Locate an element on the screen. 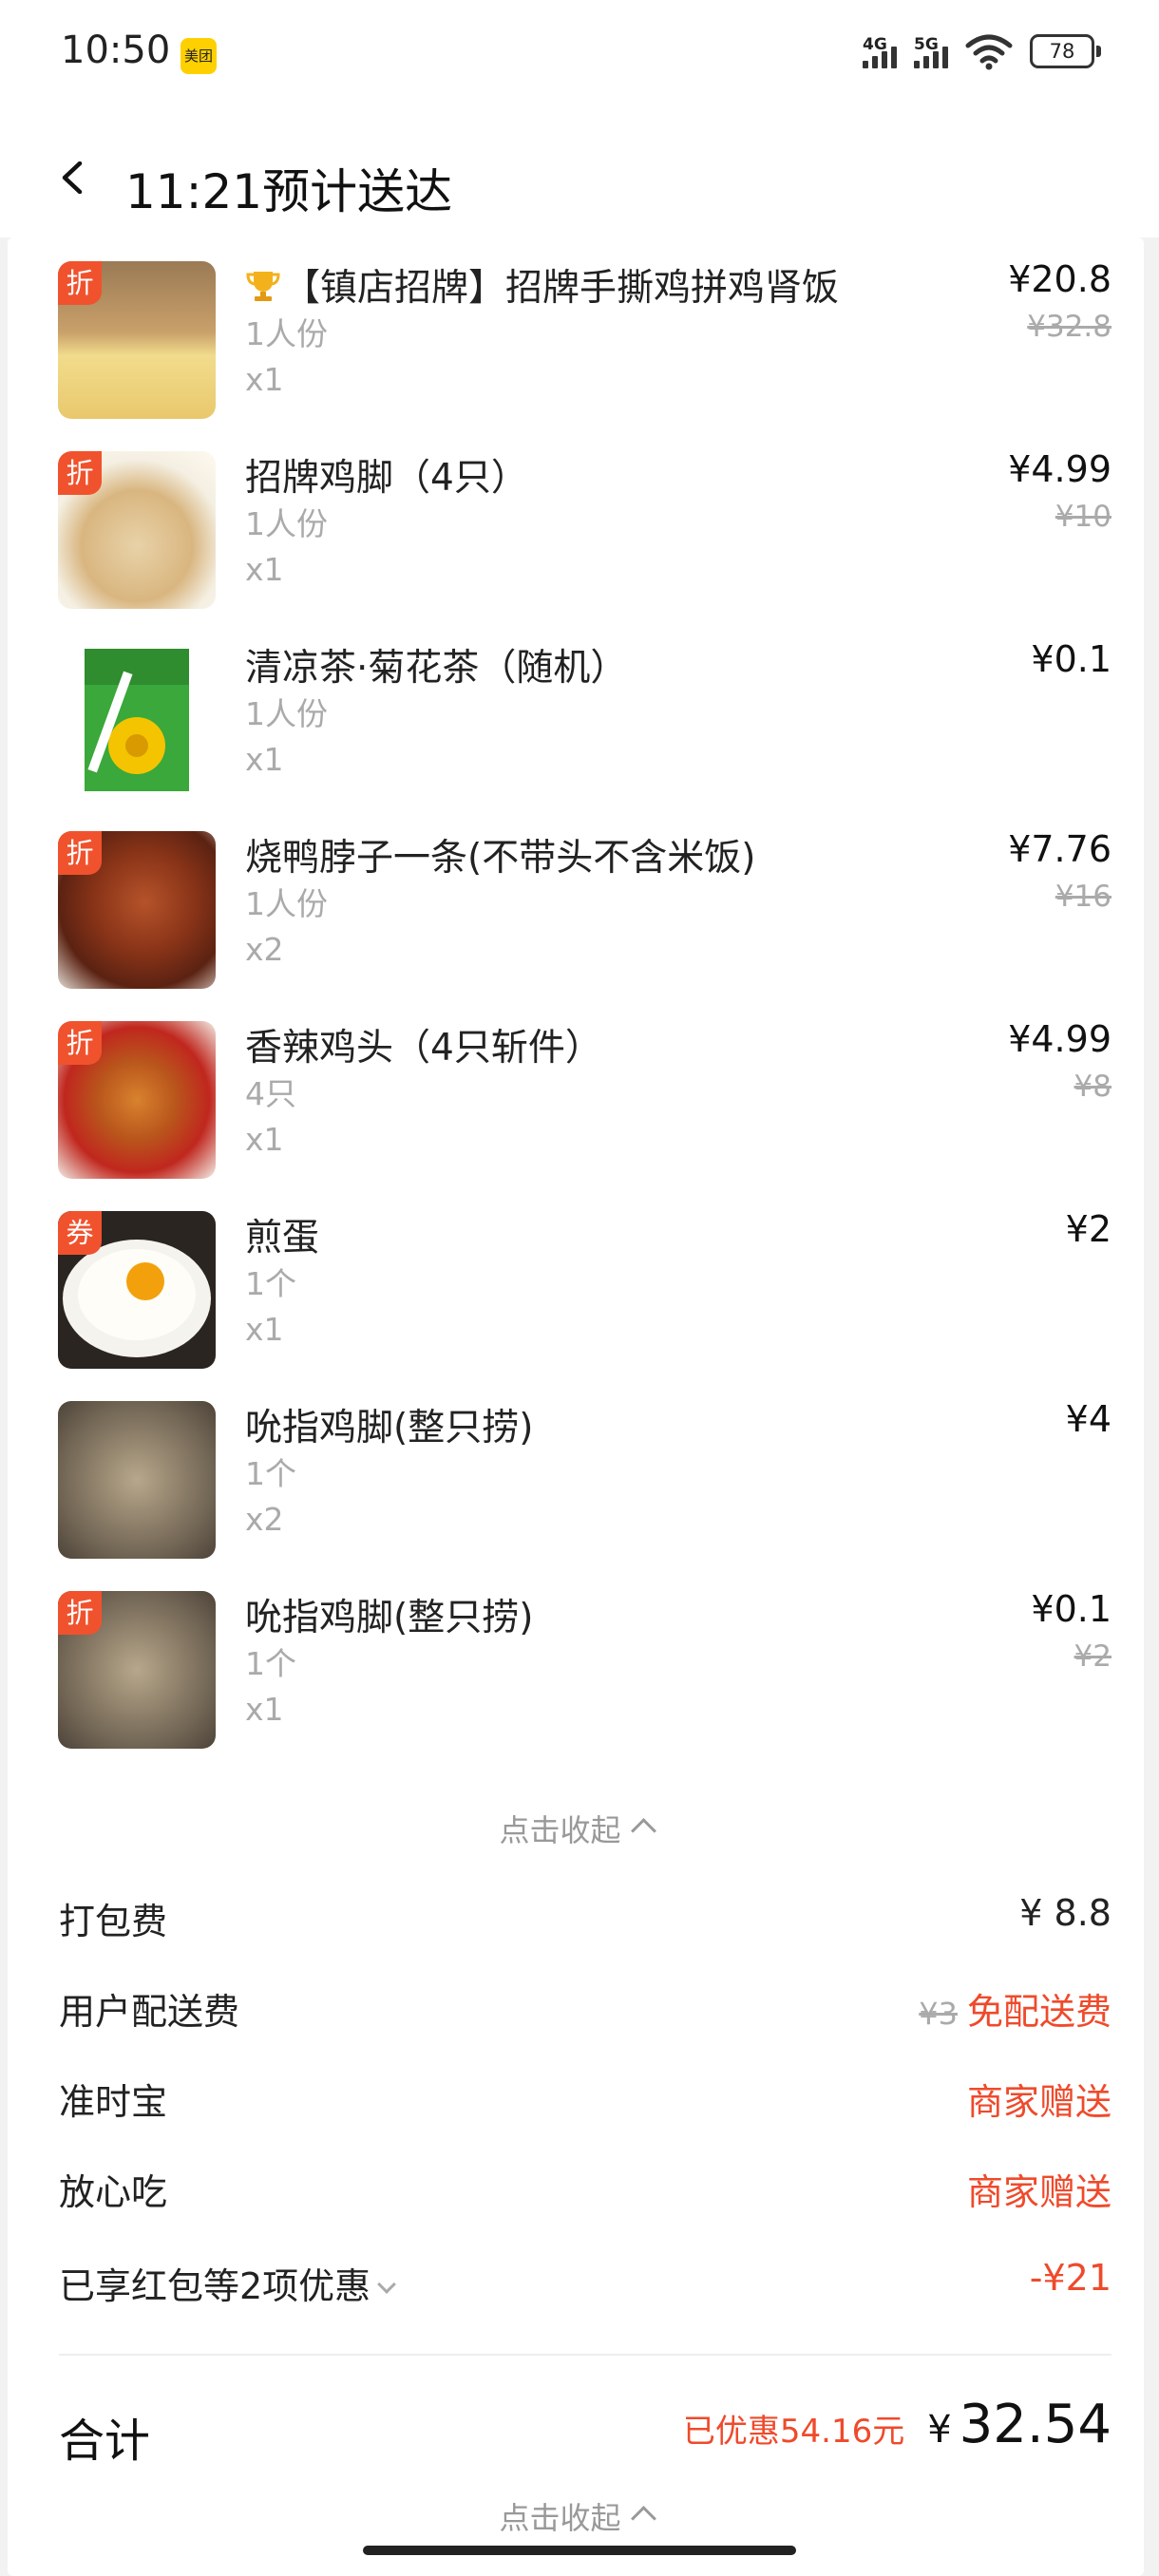 The height and width of the screenshot is (2576, 1159). total-summary: 已优惠54.16元 ¥32.54 is located at coordinates (897, 2424).